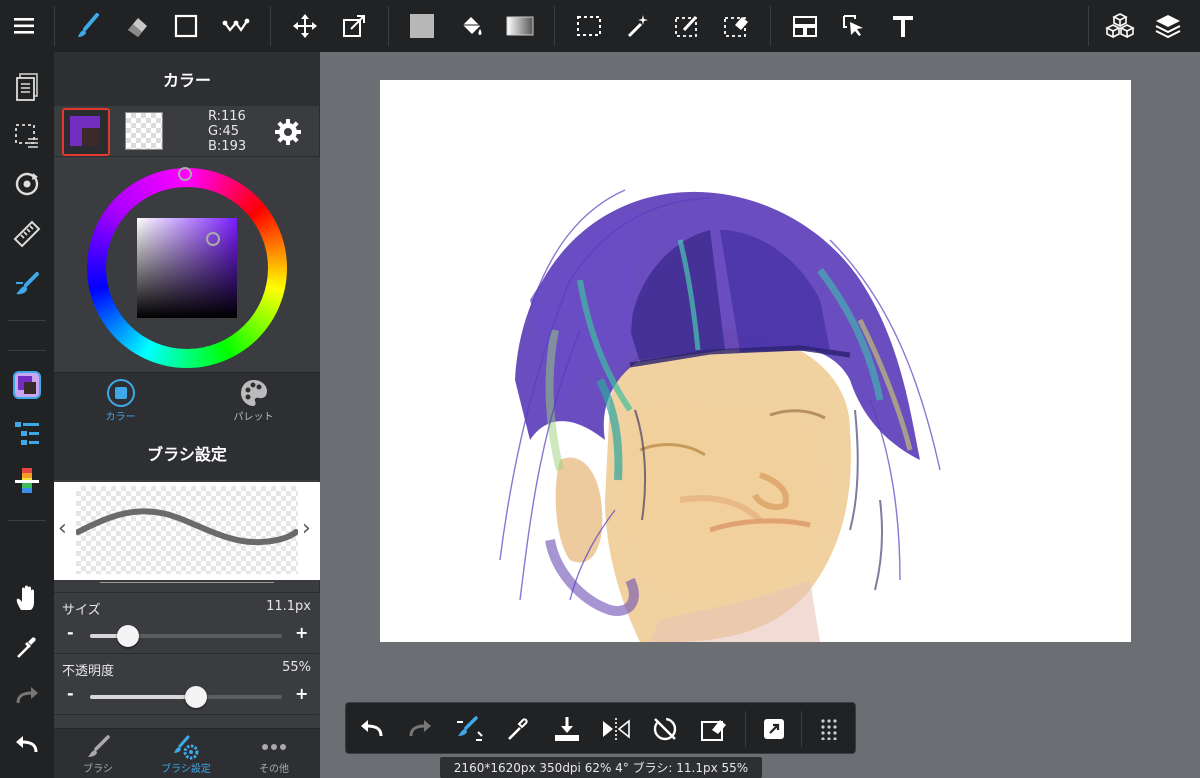 The height and width of the screenshot is (778, 1200). I want to click on brush-tab-icon, so click(99, 745).